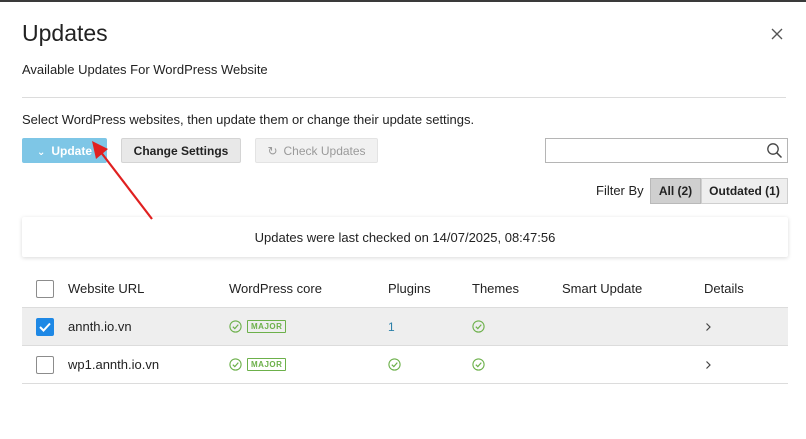  What do you see at coordinates (145, 69) in the screenshot?
I see `dialog-subtitle: Available Updates For WordPress Website` at bounding box center [145, 69].